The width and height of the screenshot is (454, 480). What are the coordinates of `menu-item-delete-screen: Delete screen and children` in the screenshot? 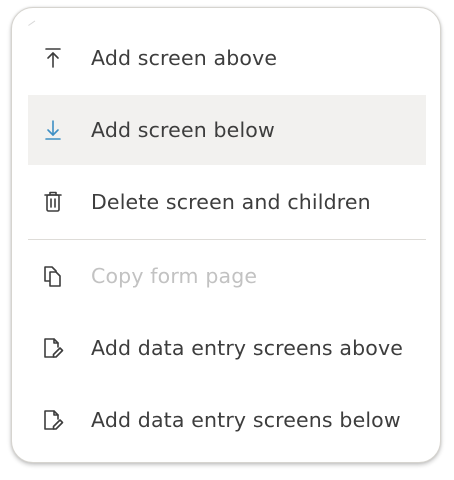 It's located at (227, 202).